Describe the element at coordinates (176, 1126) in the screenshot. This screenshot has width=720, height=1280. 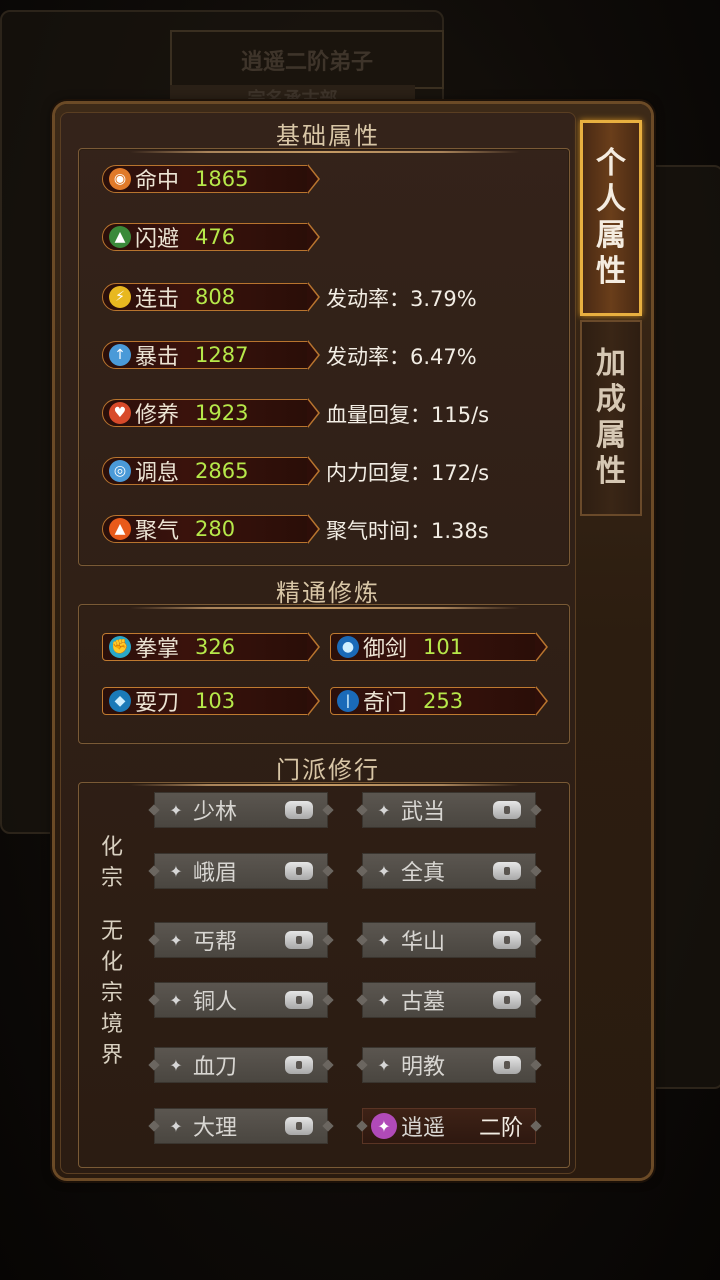
I see `dali-icon: ✦` at that location.